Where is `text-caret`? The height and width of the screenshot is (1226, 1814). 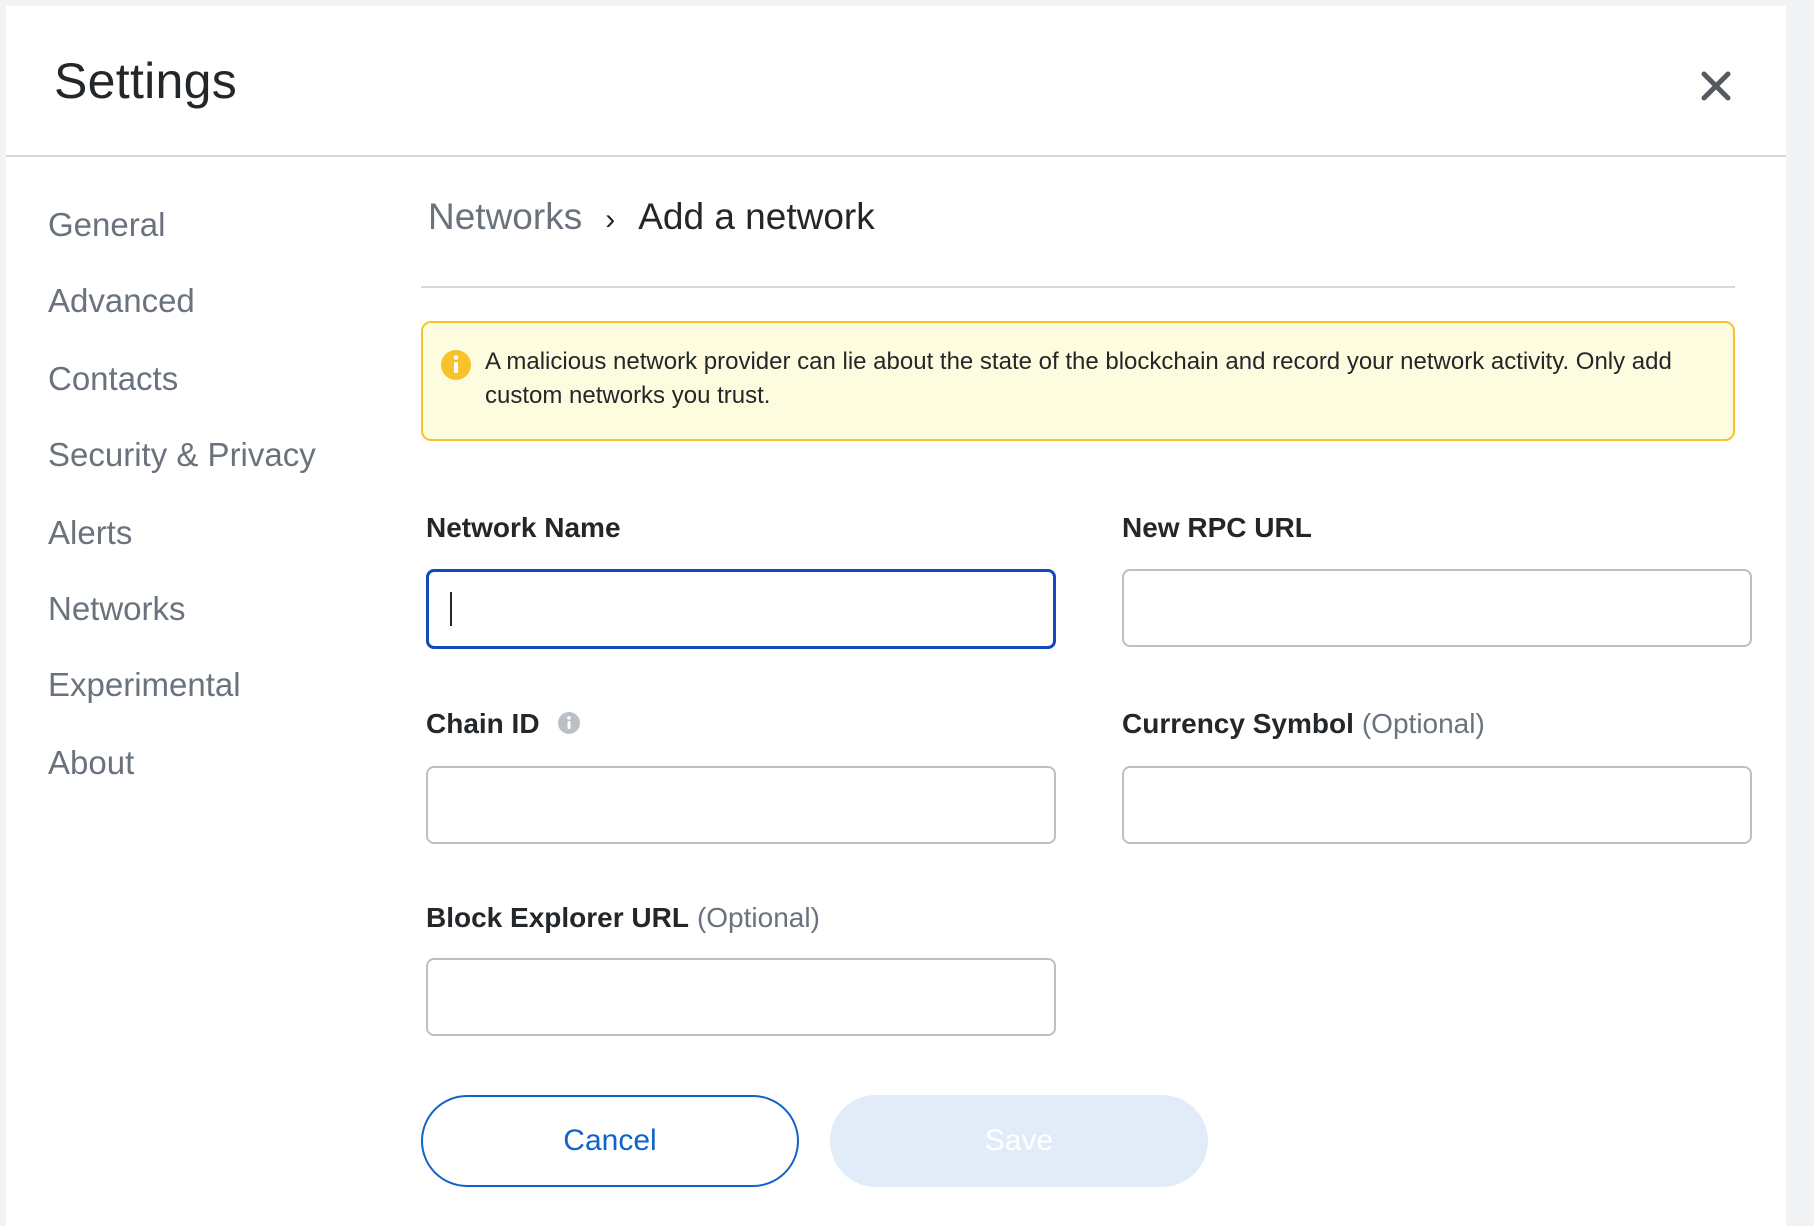 text-caret is located at coordinates (451, 609).